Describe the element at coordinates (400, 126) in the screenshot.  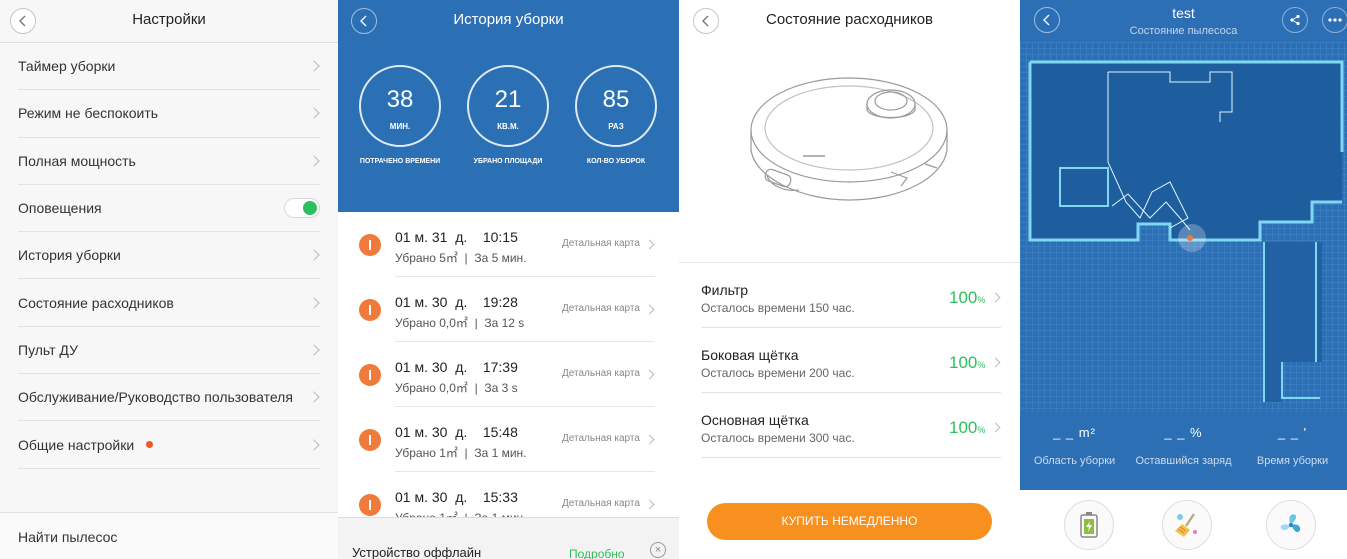
I see `stat-unit: МИН.` at that location.